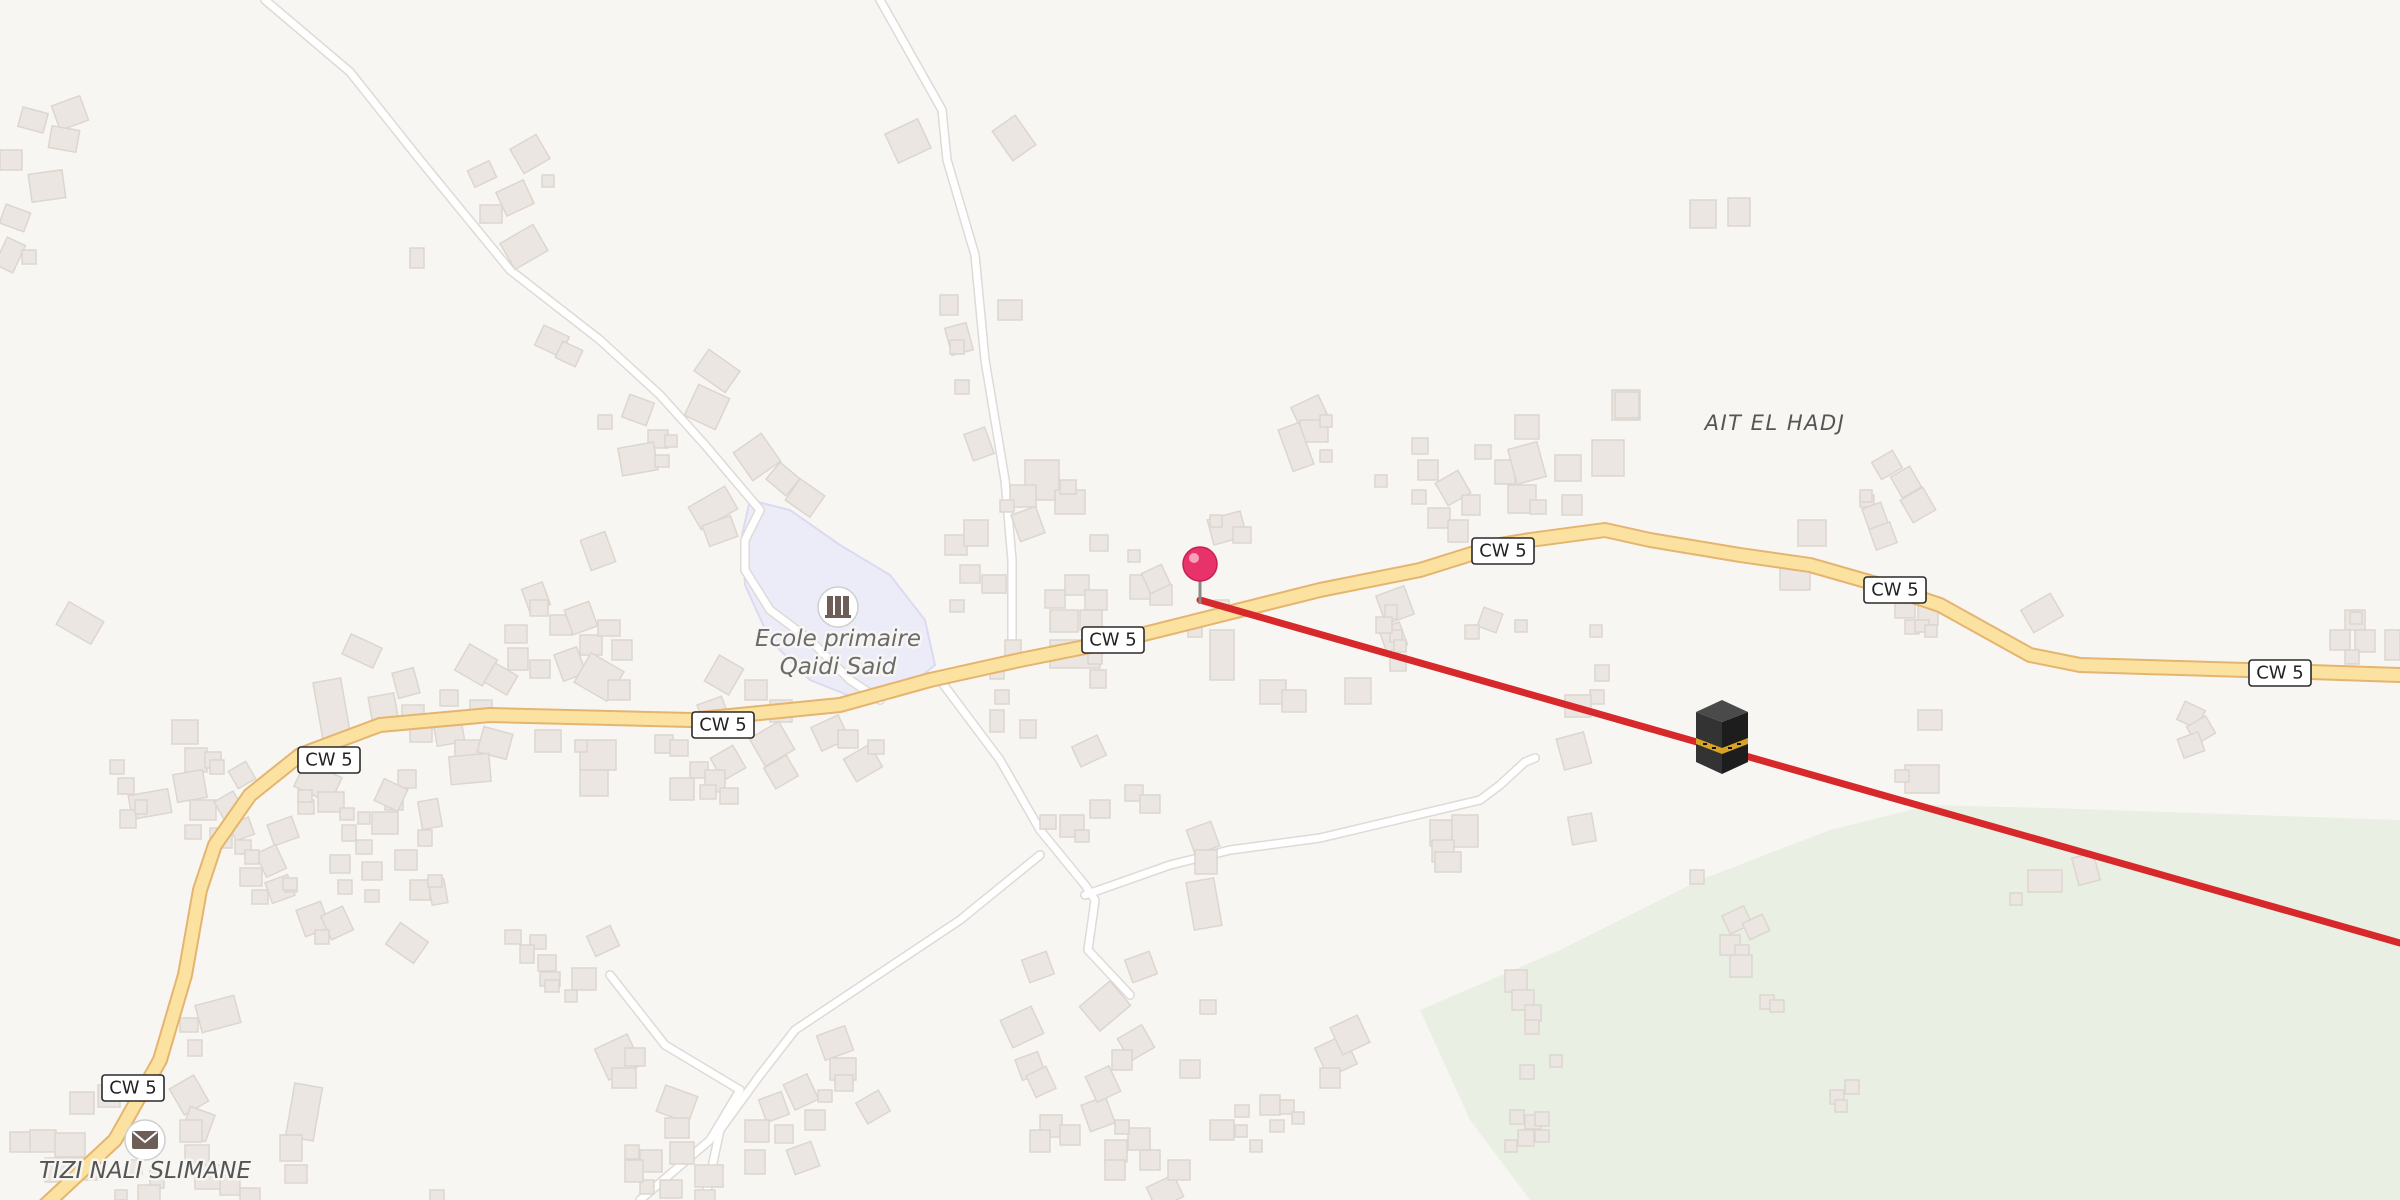 The width and height of the screenshot is (2400, 1200). I want to click on place-label-tizi-nali-slimane: TIZI NALI SLIMANE, so click(145, 1171).